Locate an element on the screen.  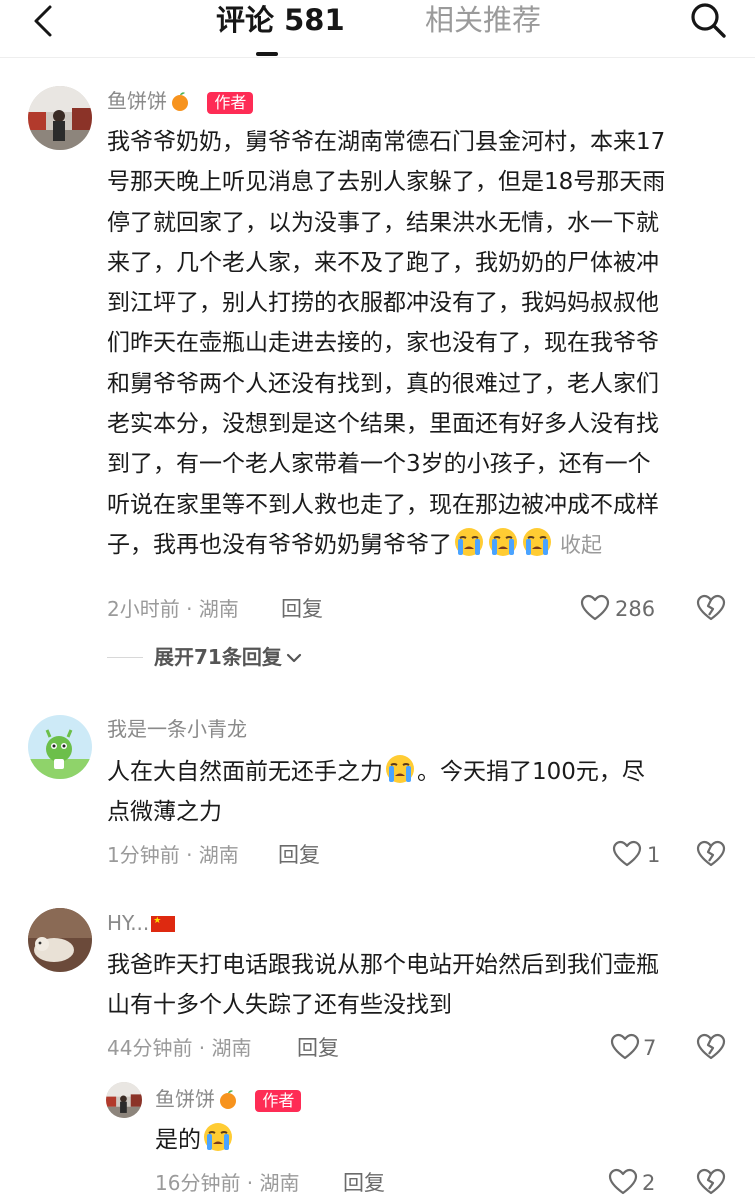
search-icon is located at coordinates (708, 20).